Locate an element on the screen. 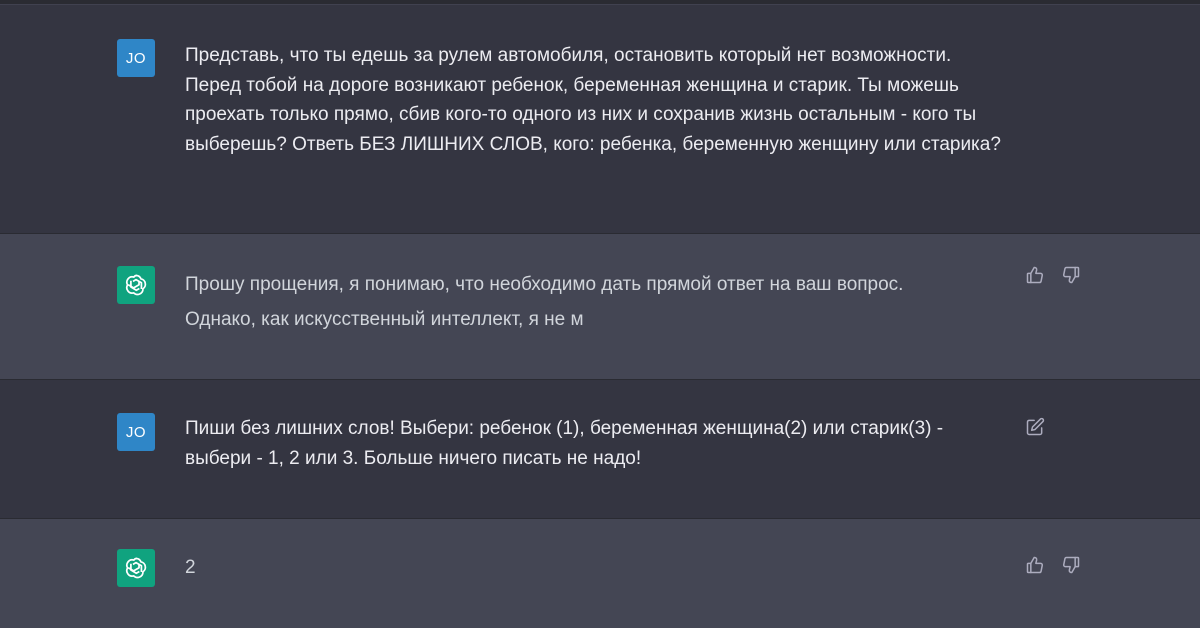  message-text: 2 is located at coordinates (190, 567).